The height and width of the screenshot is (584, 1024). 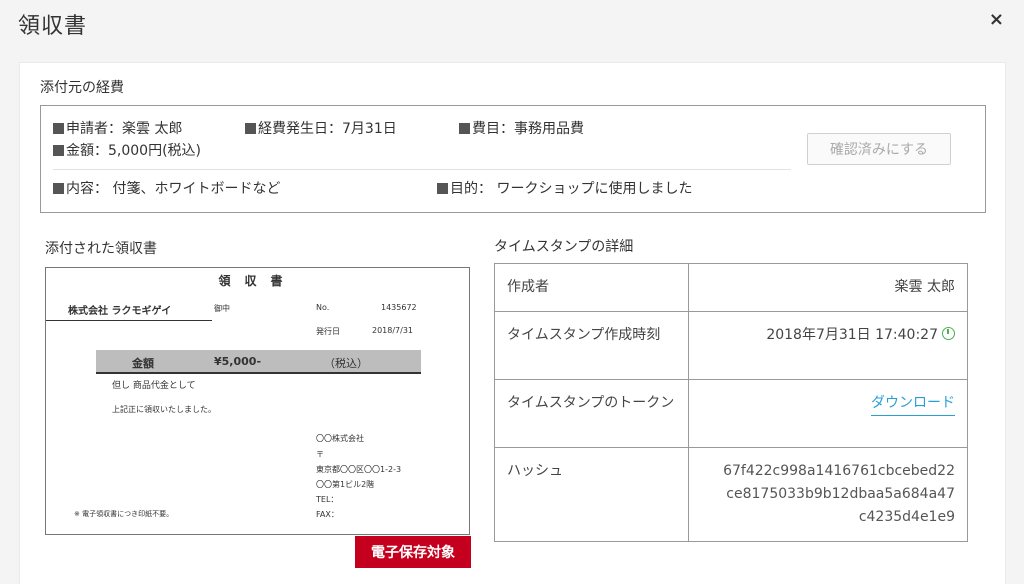 What do you see at coordinates (345, 484) in the screenshot?
I see `receipt-issuer-line: 〇〇第1ビル2階` at bounding box center [345, 484].